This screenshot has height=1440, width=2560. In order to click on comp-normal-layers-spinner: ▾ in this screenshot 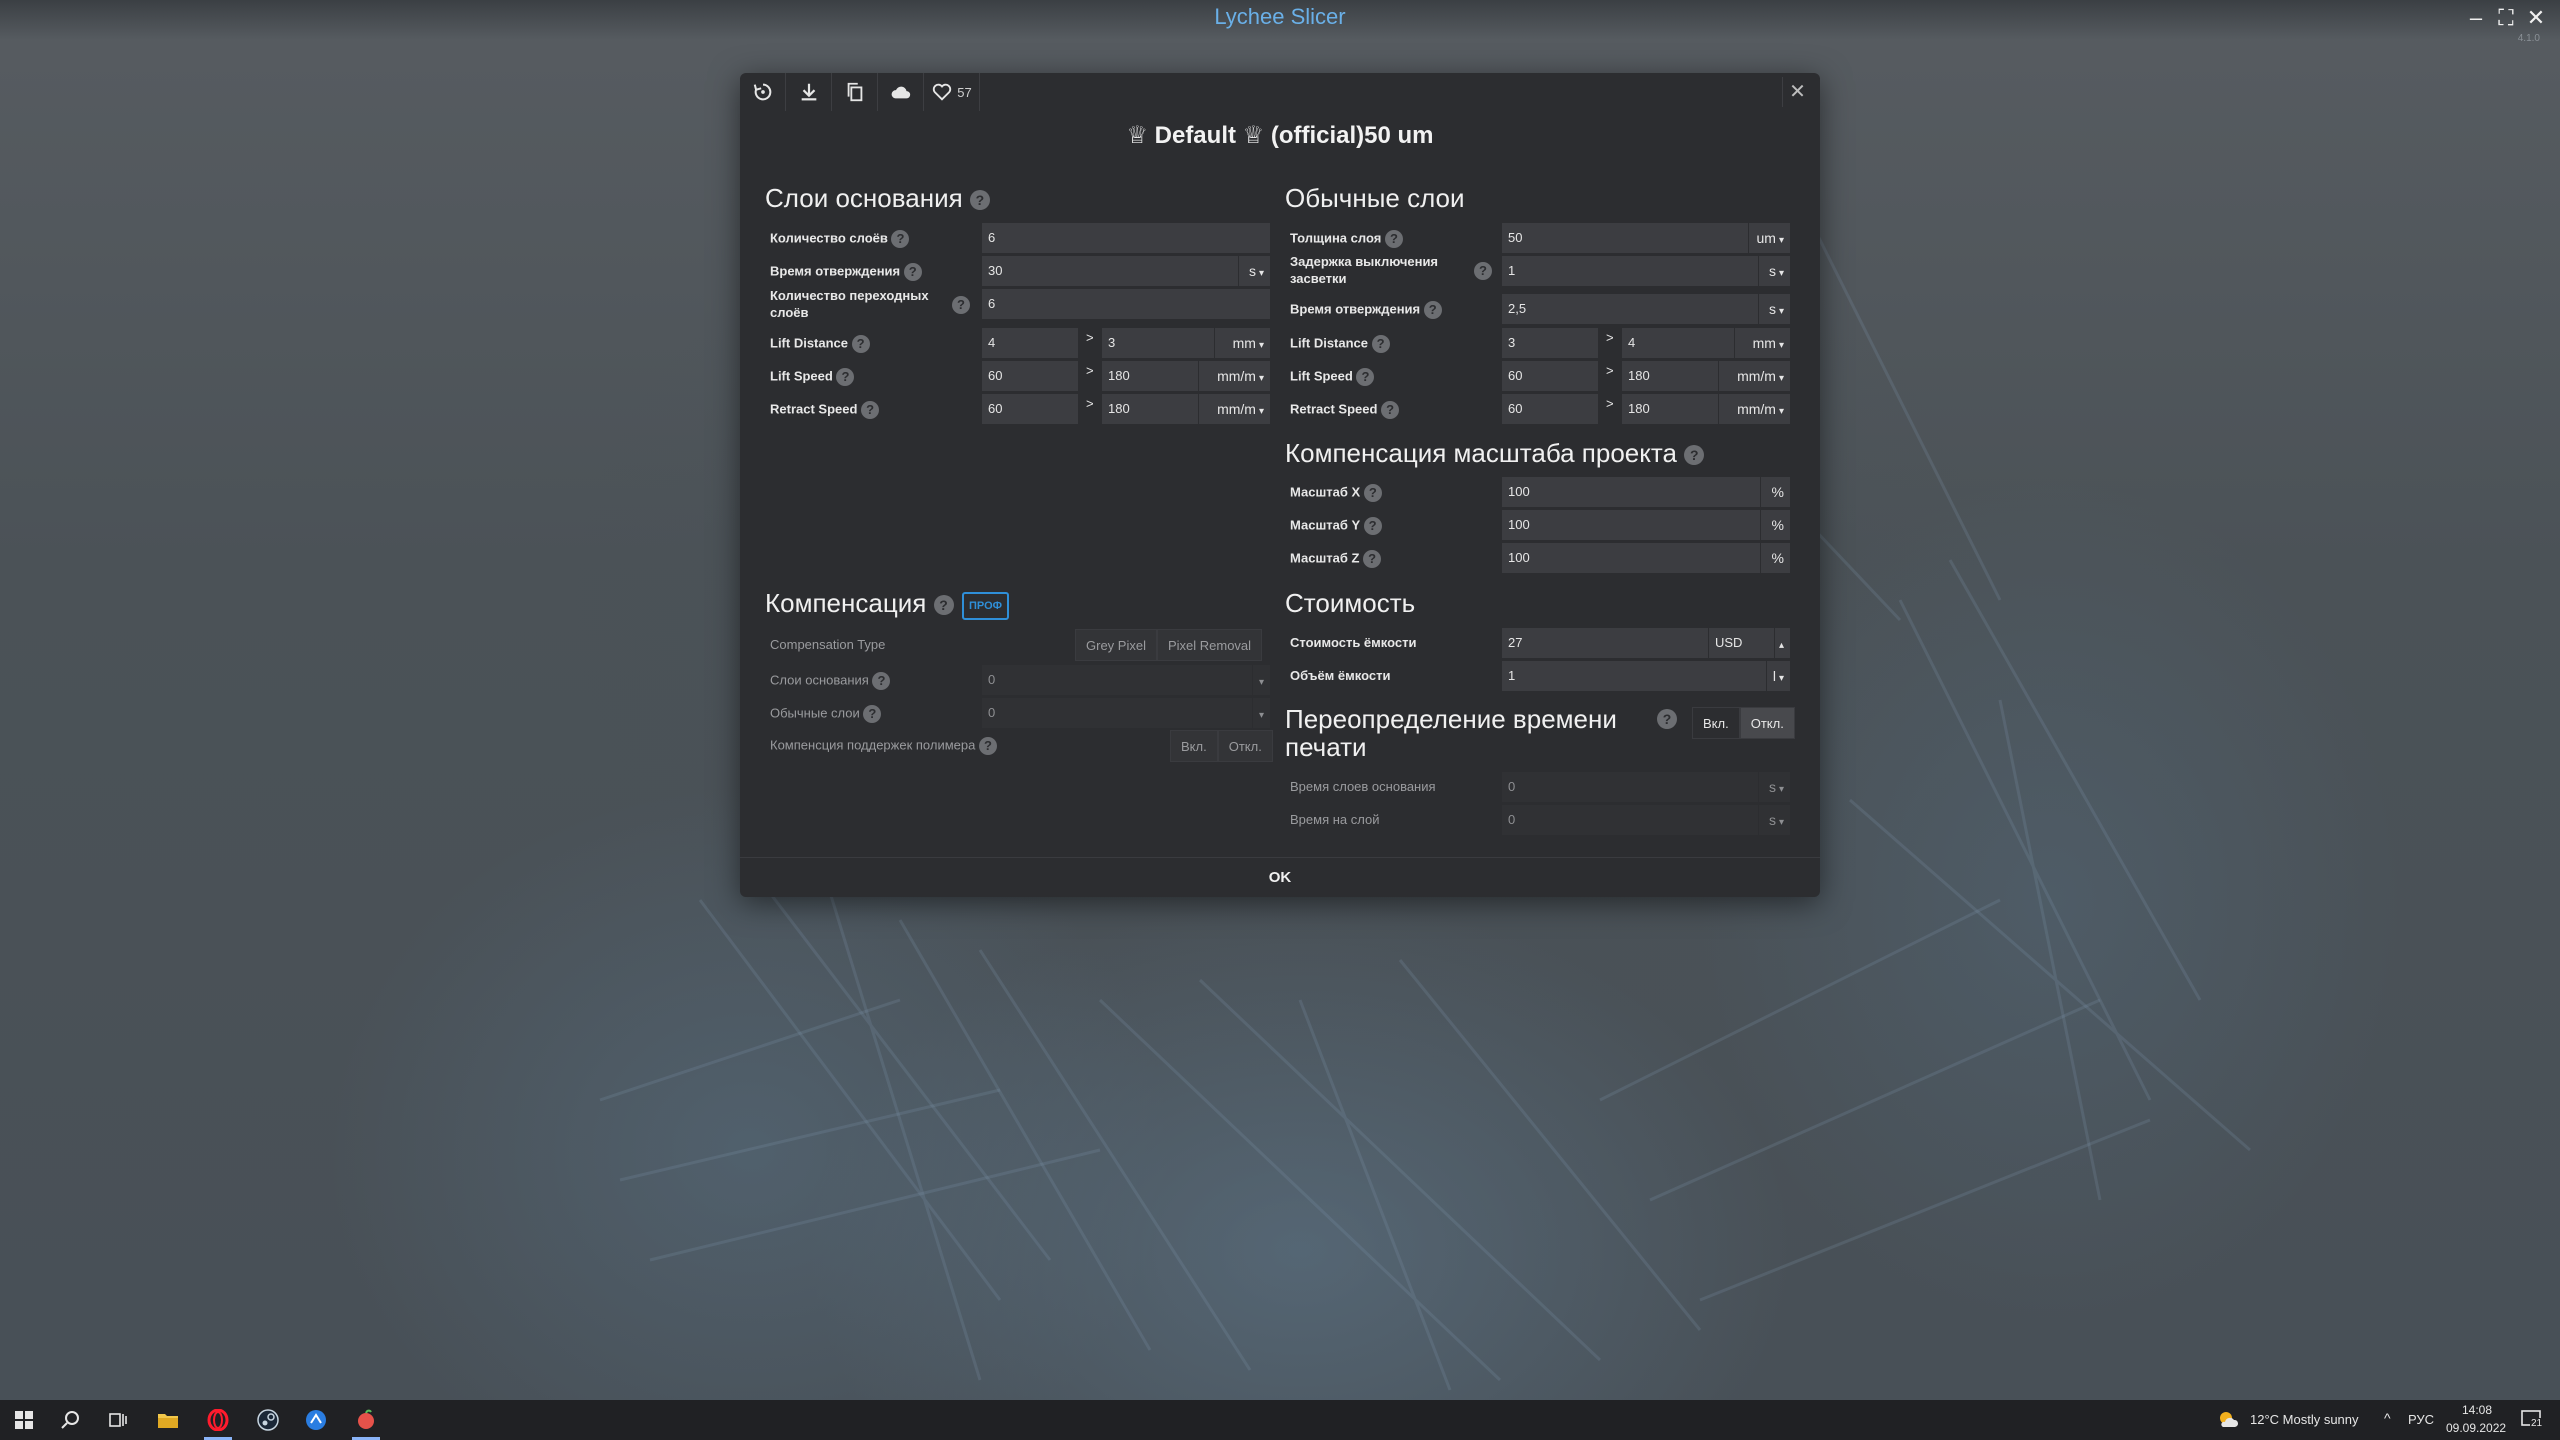, I will do `click(1261, 713)`.